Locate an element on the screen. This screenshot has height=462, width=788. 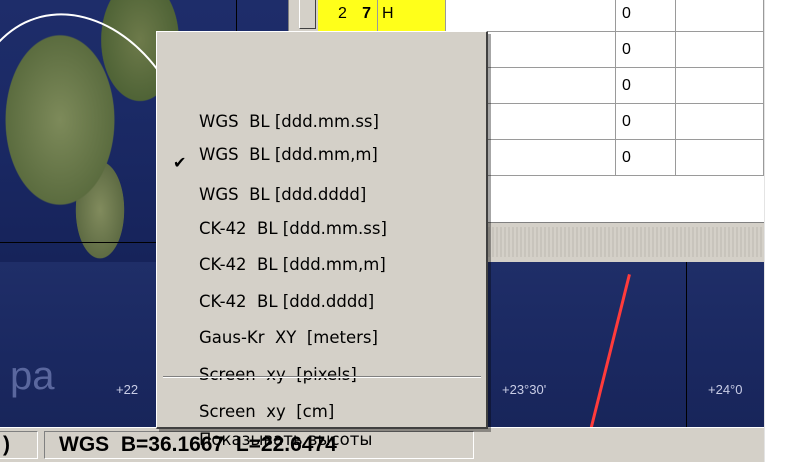
menu-item-wgs-bl-dms: WGS BL [ddd.mm.ss] is located at coordinates (322, 86).